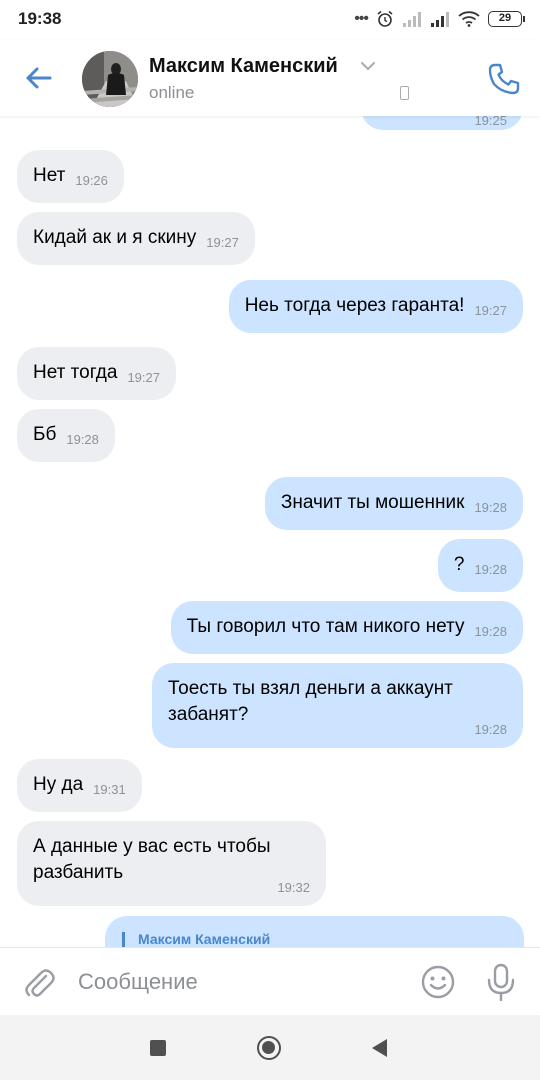  What do you see at coordinates (49, 175) in the screenshot?
I see `message-text: Нет` at bounding box center [49, 175].